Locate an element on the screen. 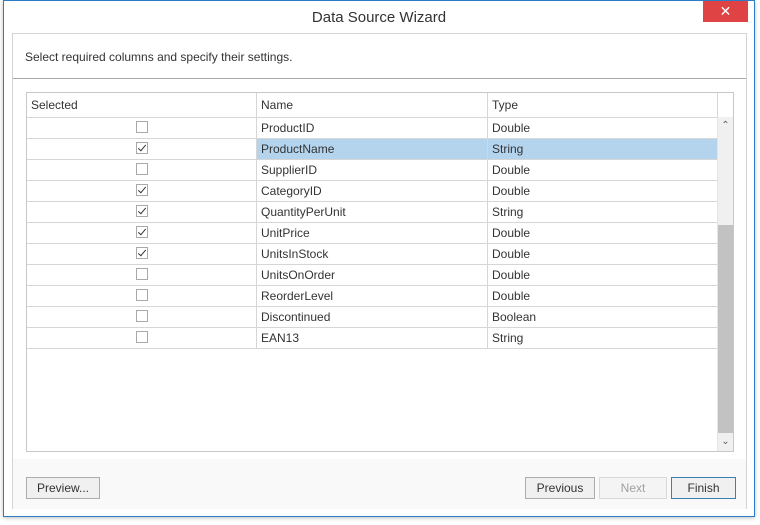 The width and height of the screenshot is (760, 525). table-row: UnitsInStock Double is located at coordinates (372, 254).